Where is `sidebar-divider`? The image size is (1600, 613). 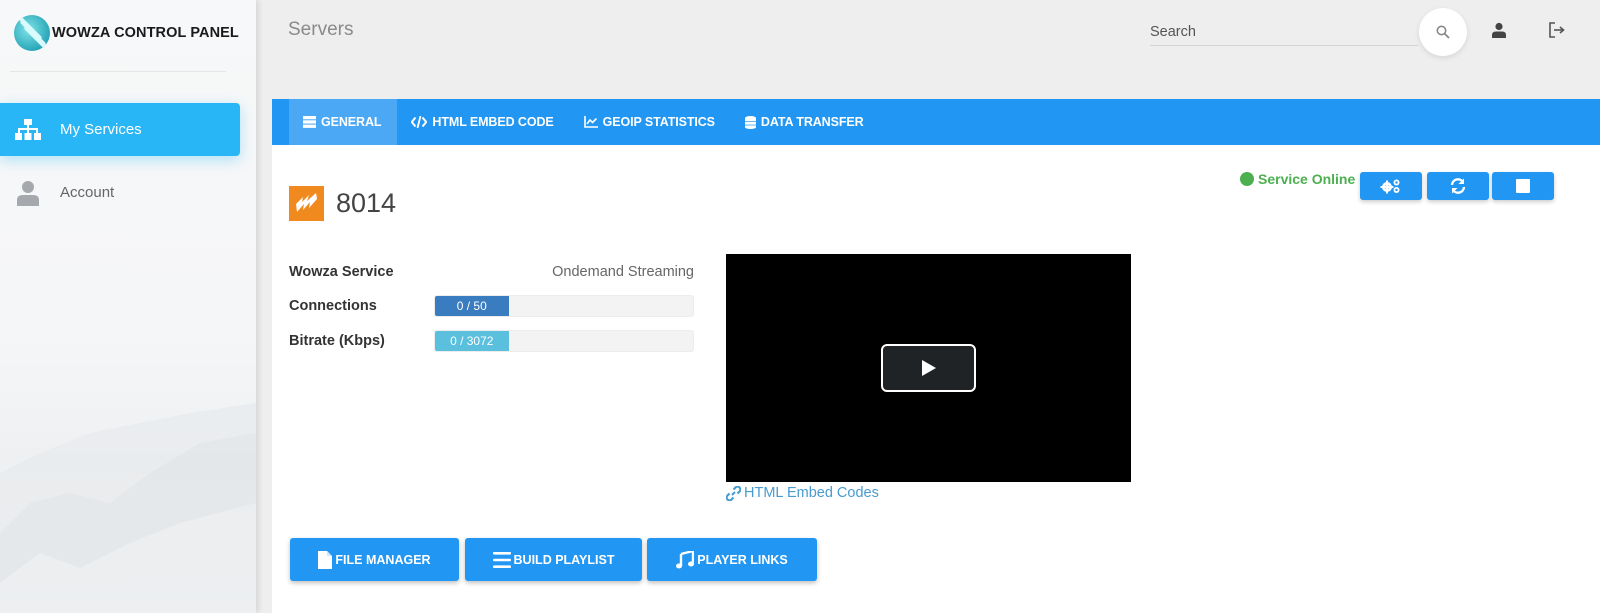 sidebar-divider is located at coordinates (118, 71).